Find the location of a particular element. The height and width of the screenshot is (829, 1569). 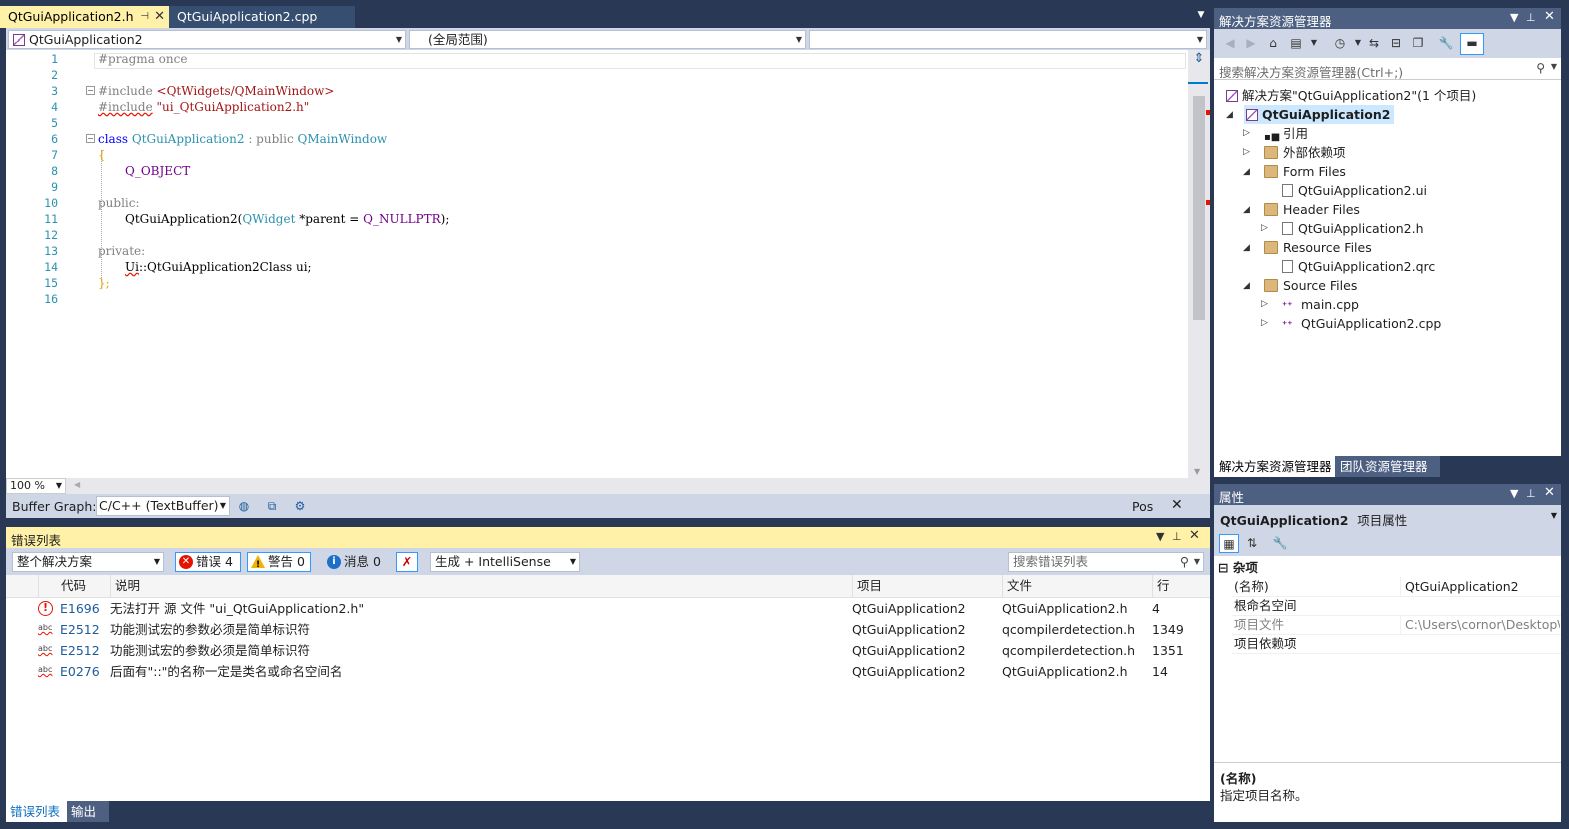

scope-filter-dropdown: 整个解决方案 ▼ is located at coordinates (88, 562).